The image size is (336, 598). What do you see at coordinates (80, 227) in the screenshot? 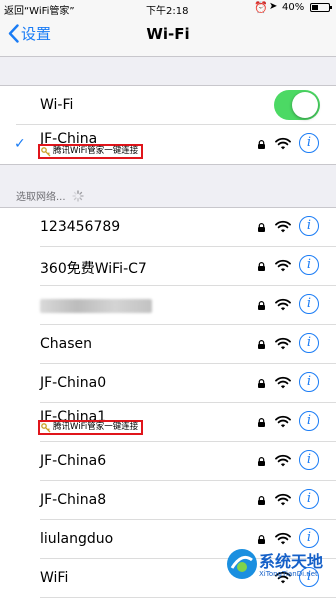
I see `network-name: 123456789` at bounding box center [80, 227].